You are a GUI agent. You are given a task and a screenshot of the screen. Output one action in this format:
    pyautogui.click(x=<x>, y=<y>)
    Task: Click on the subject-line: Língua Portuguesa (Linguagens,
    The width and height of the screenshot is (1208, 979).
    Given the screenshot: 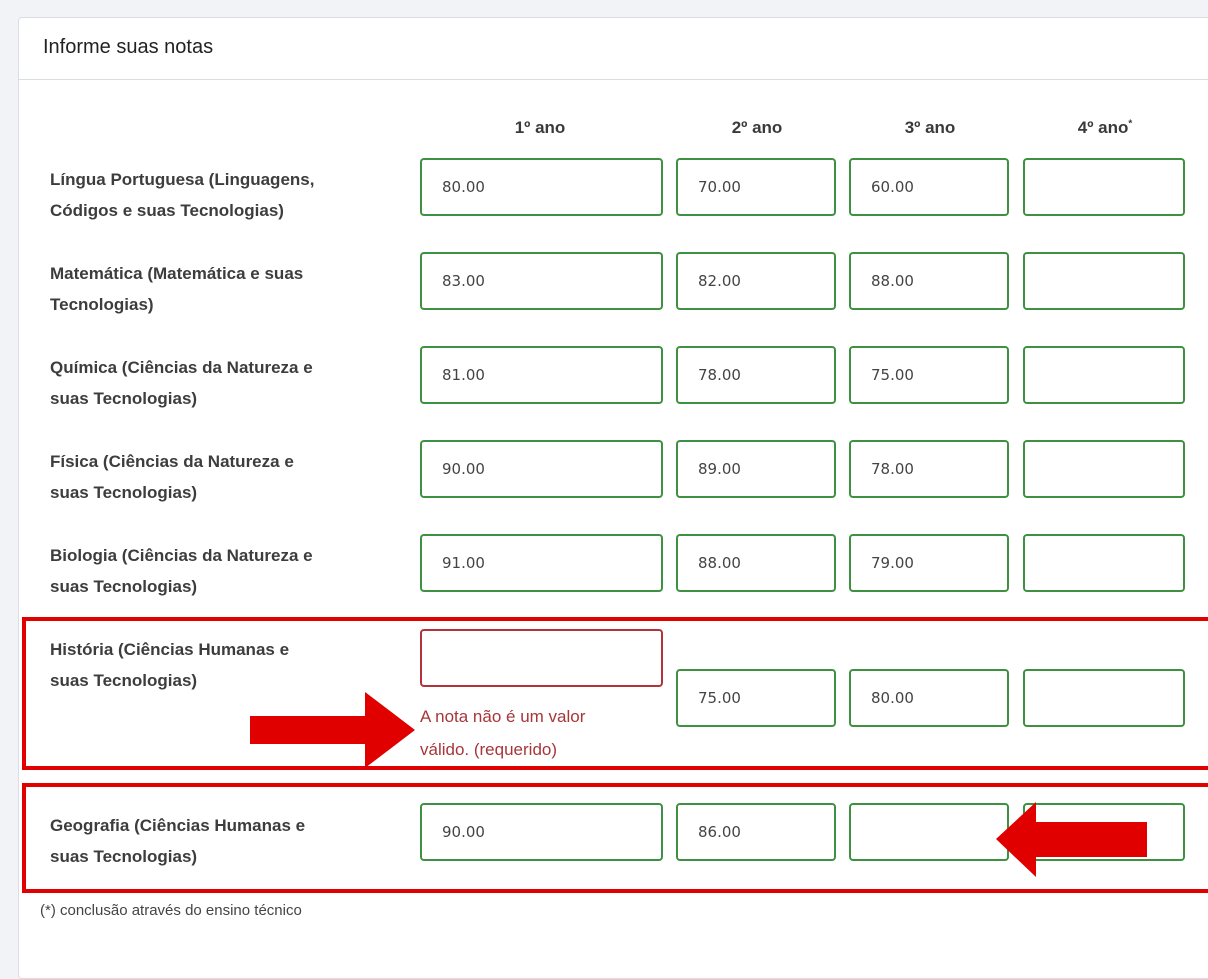 What is the action you would take?
    pyautogui.click(x=182, y=179)
    